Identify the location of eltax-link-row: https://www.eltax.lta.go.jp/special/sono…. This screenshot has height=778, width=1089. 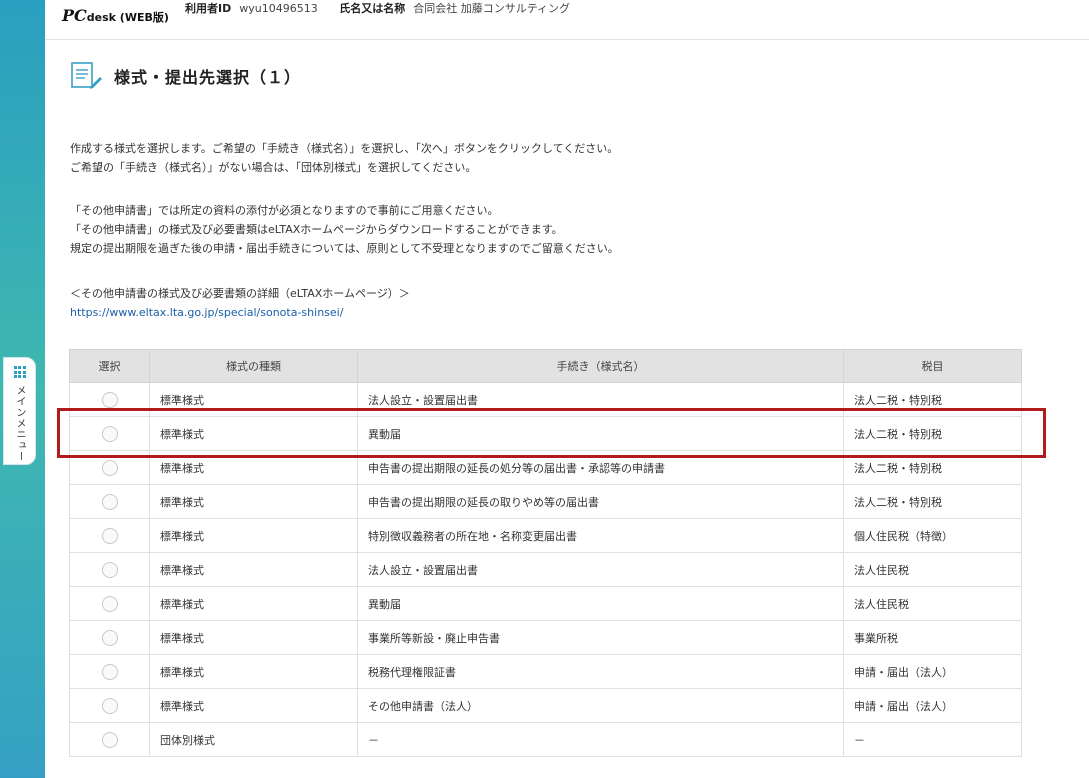
(206, 313).